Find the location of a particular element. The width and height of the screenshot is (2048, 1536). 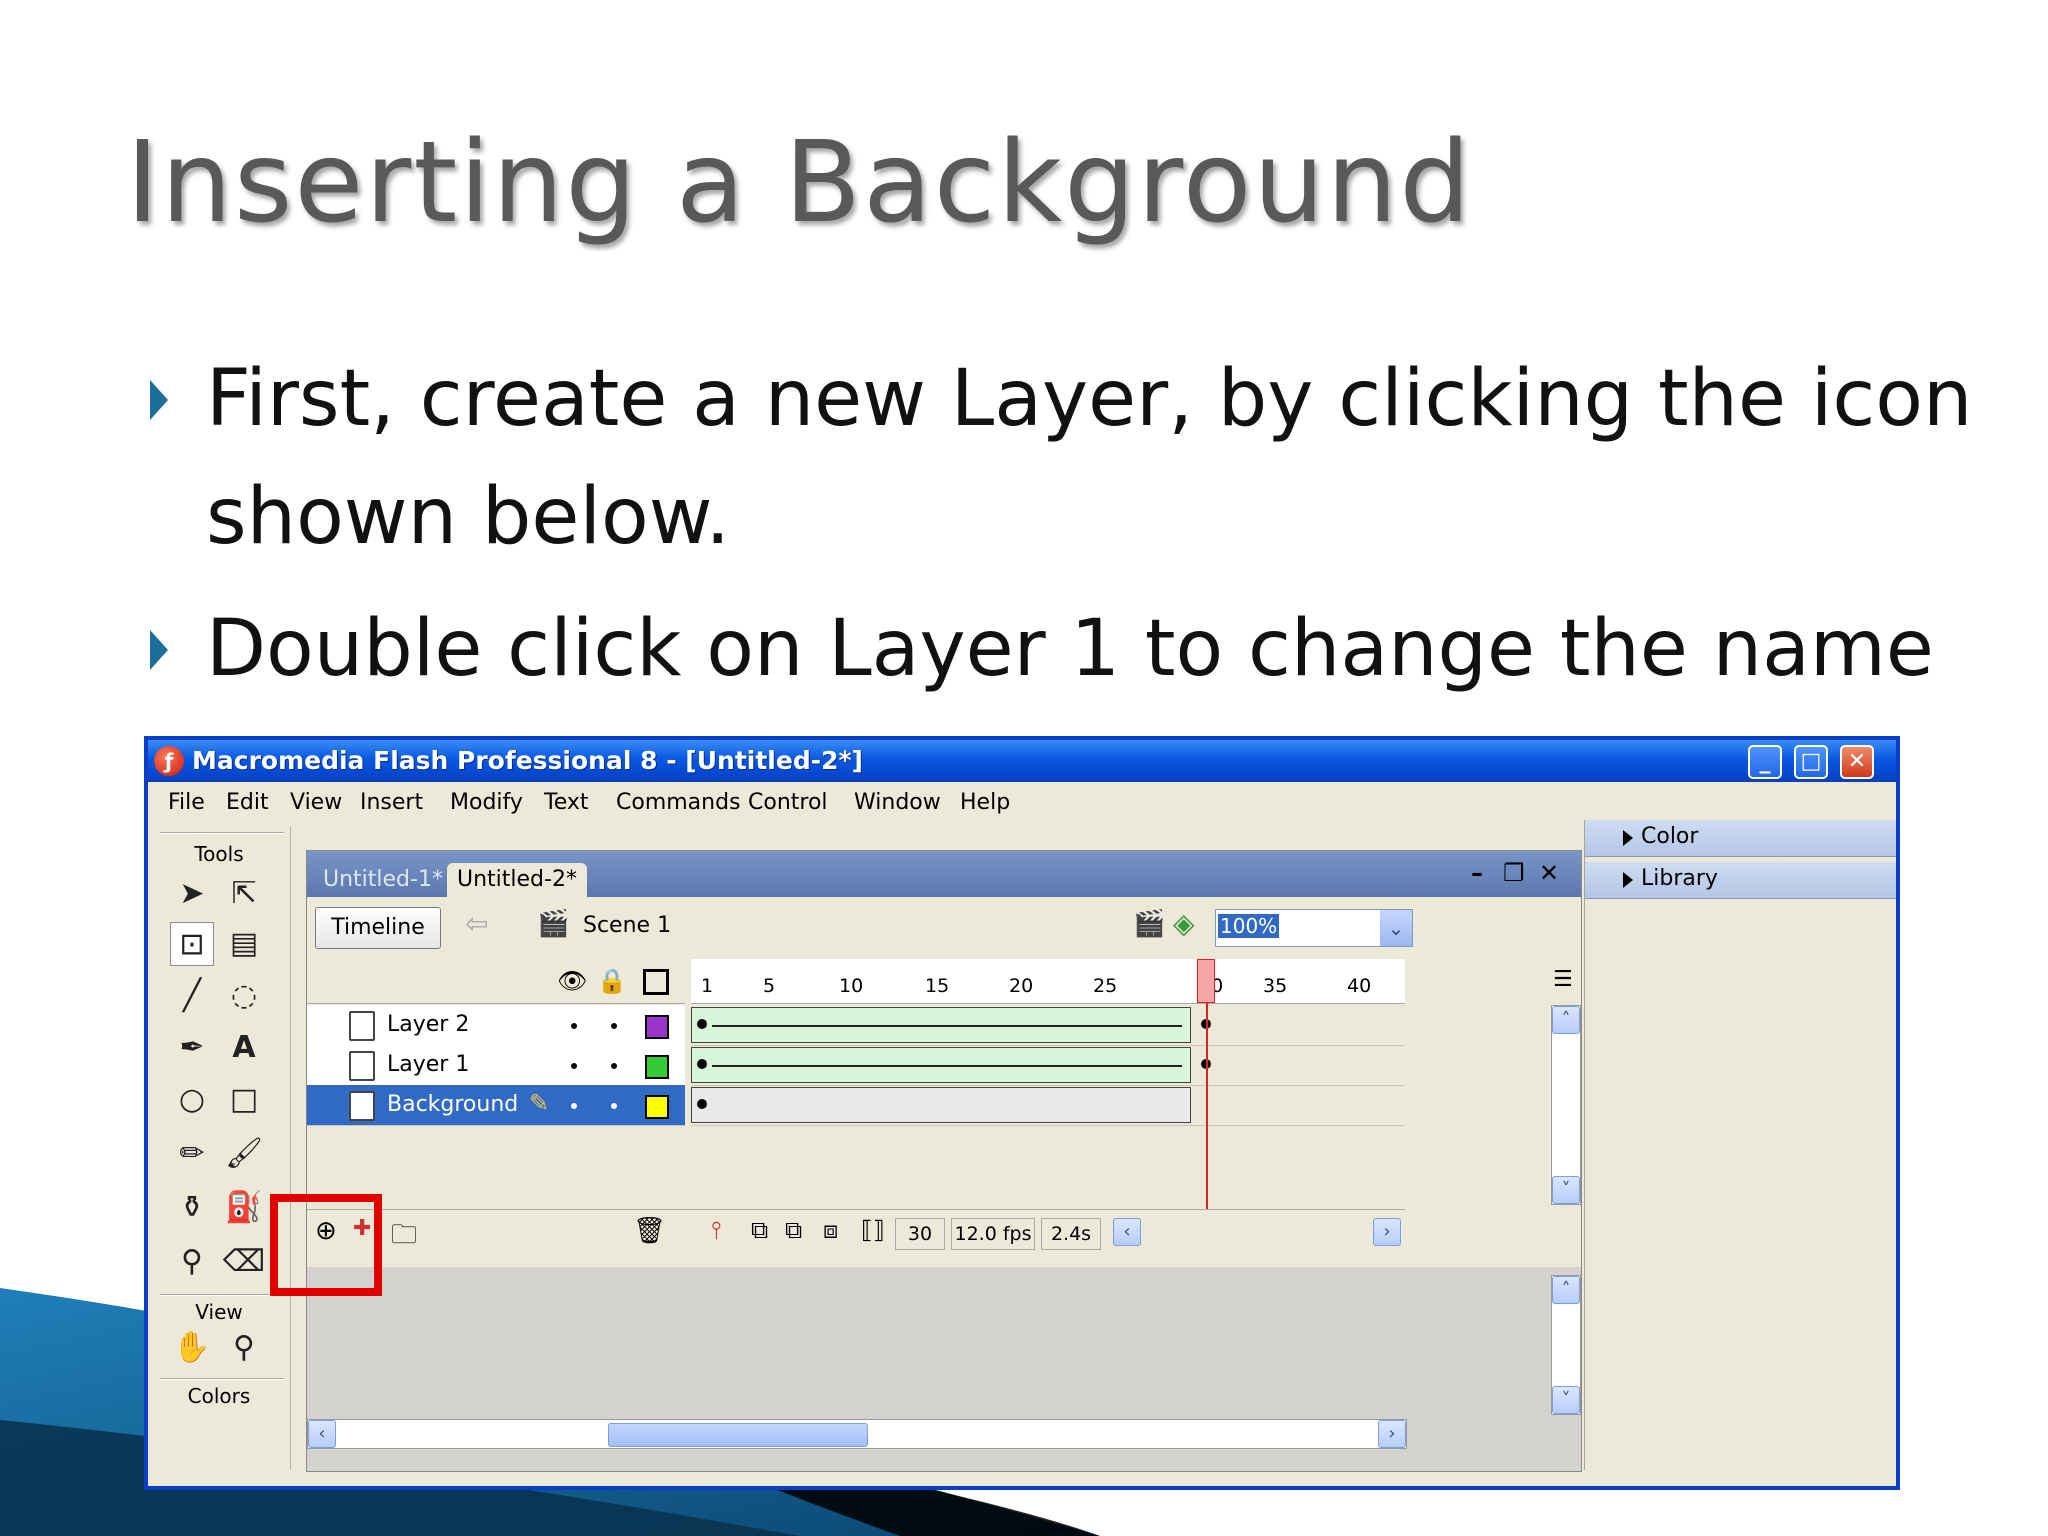

oval-tool-icon: ○ is located at coordinates (192, 1100).